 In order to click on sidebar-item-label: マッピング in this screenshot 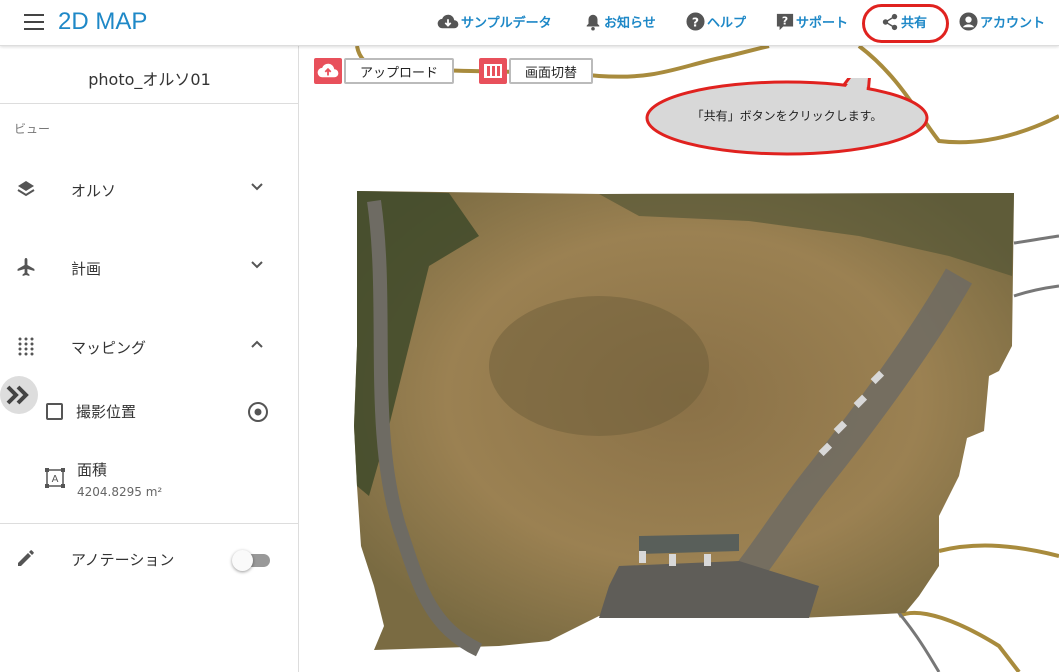, I will do `click(109, 348)`.